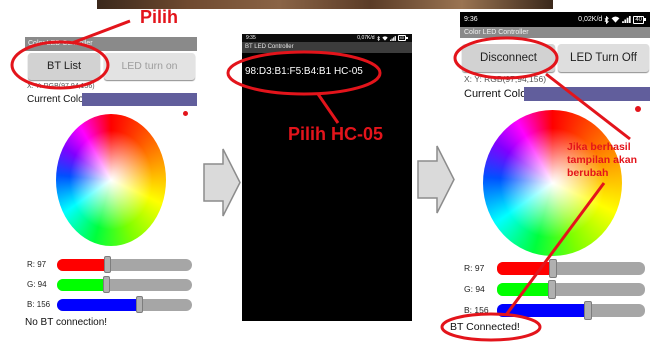  What do you see at coordinates (599, 147) in the screenshot?
I see `annotation-step3-line: Jika berhasil` at bounding box center [599, 147].